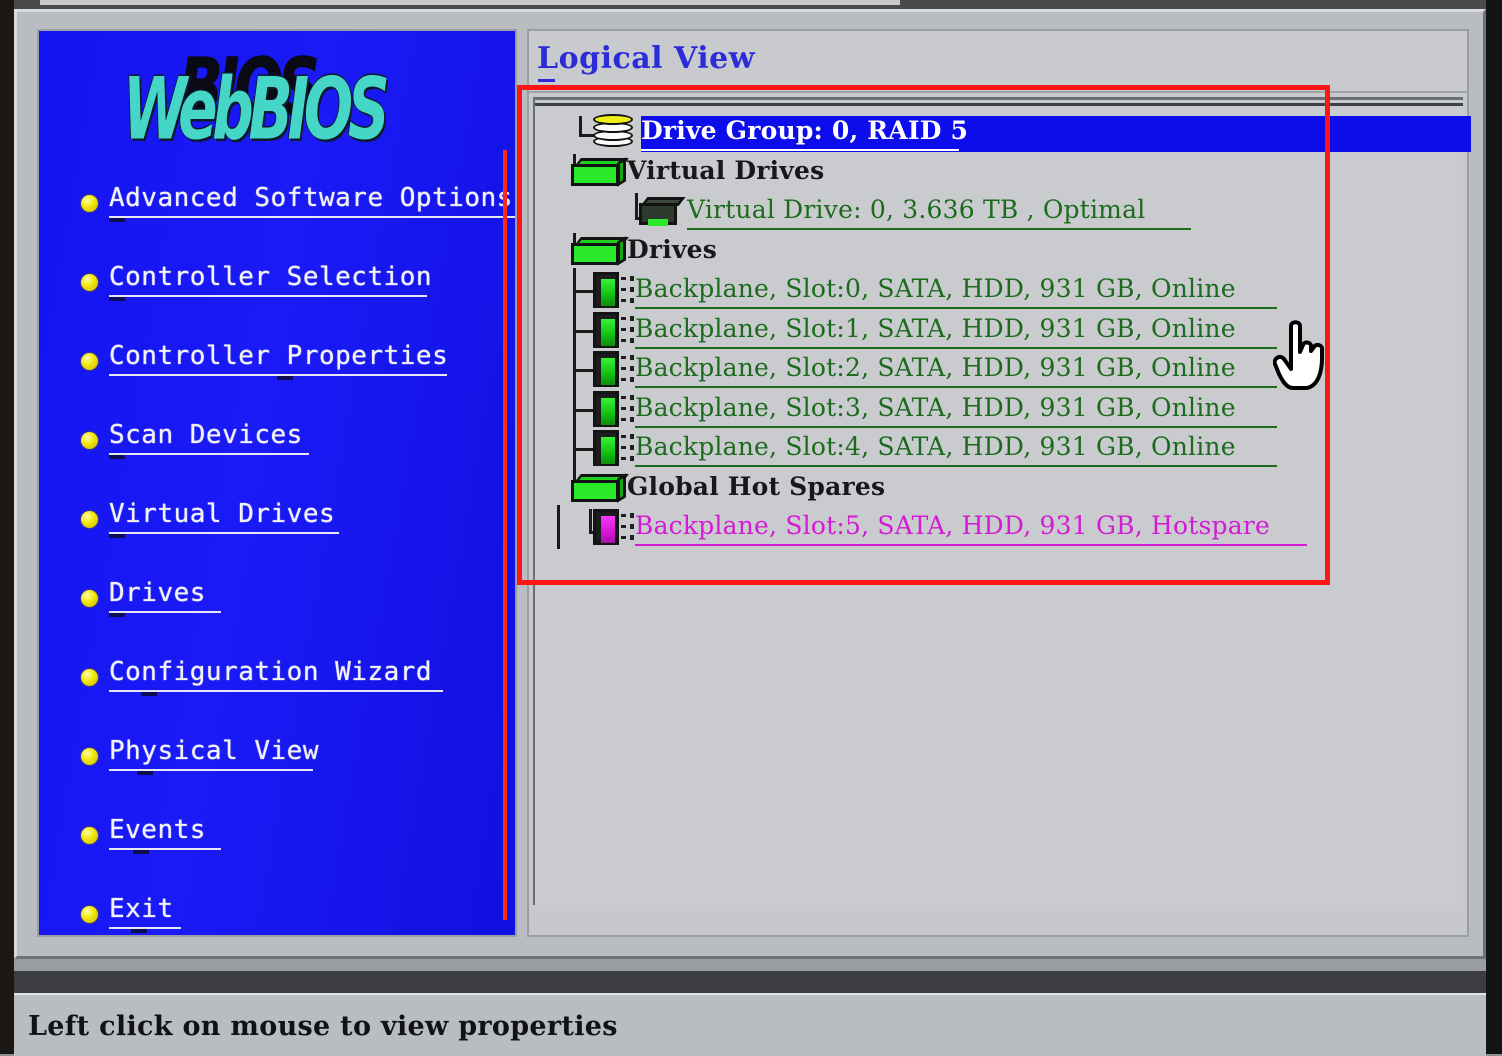 The width and height of the screenshot is (1502, 1056). What do you see at coordinates (323, 1026) in the screenshot?
I see `status-message: Left click on mouse to view properties` at bounding box center [323, 1026].